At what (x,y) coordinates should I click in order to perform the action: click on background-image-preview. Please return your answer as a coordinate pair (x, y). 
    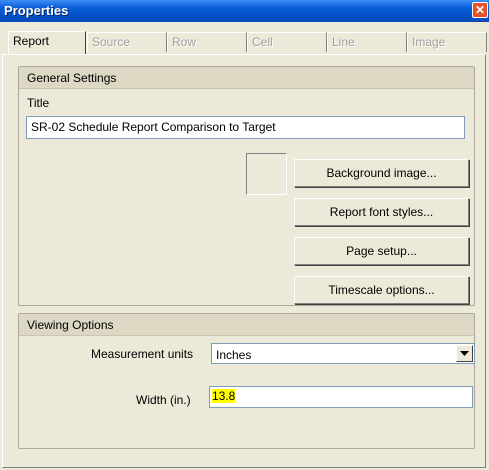
    Looking at the image, I should click on (266, 174).